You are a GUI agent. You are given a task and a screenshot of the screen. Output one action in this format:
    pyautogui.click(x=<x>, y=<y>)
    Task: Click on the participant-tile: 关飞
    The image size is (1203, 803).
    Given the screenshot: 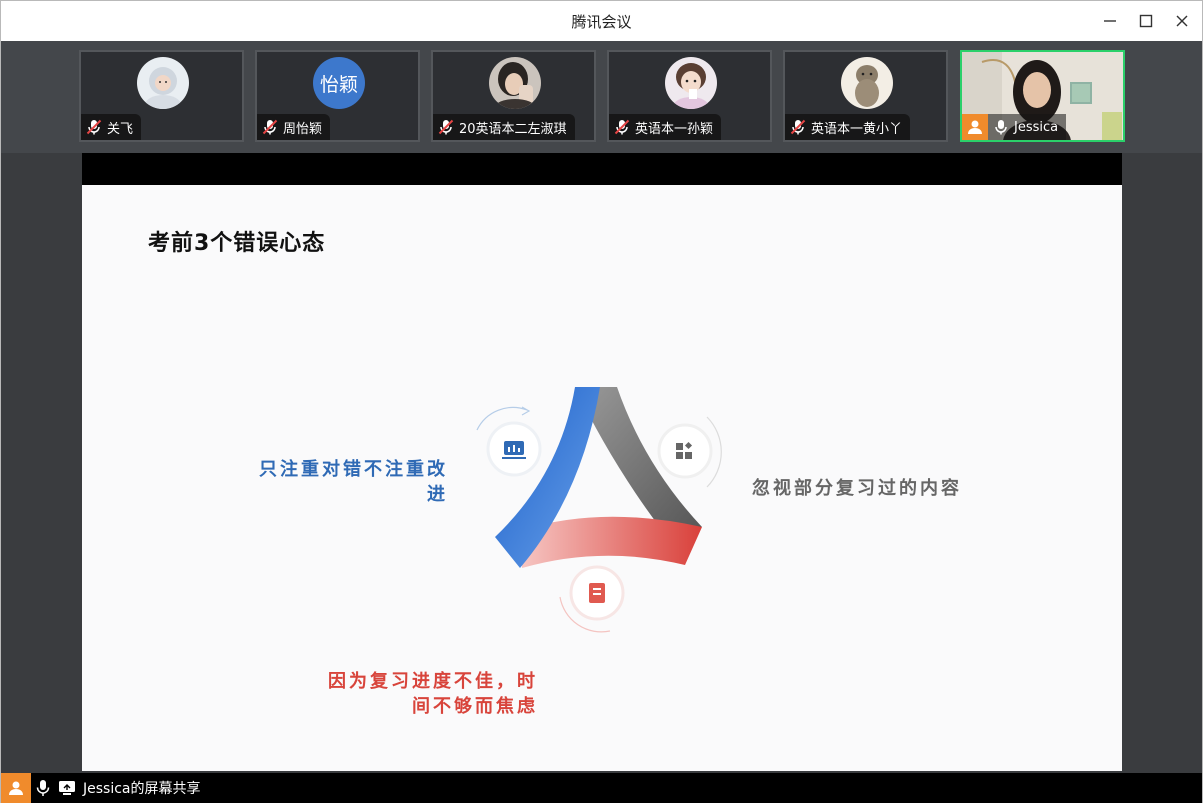 What is the action you would take?
    pyautogui.click(x=161, y=96)
    